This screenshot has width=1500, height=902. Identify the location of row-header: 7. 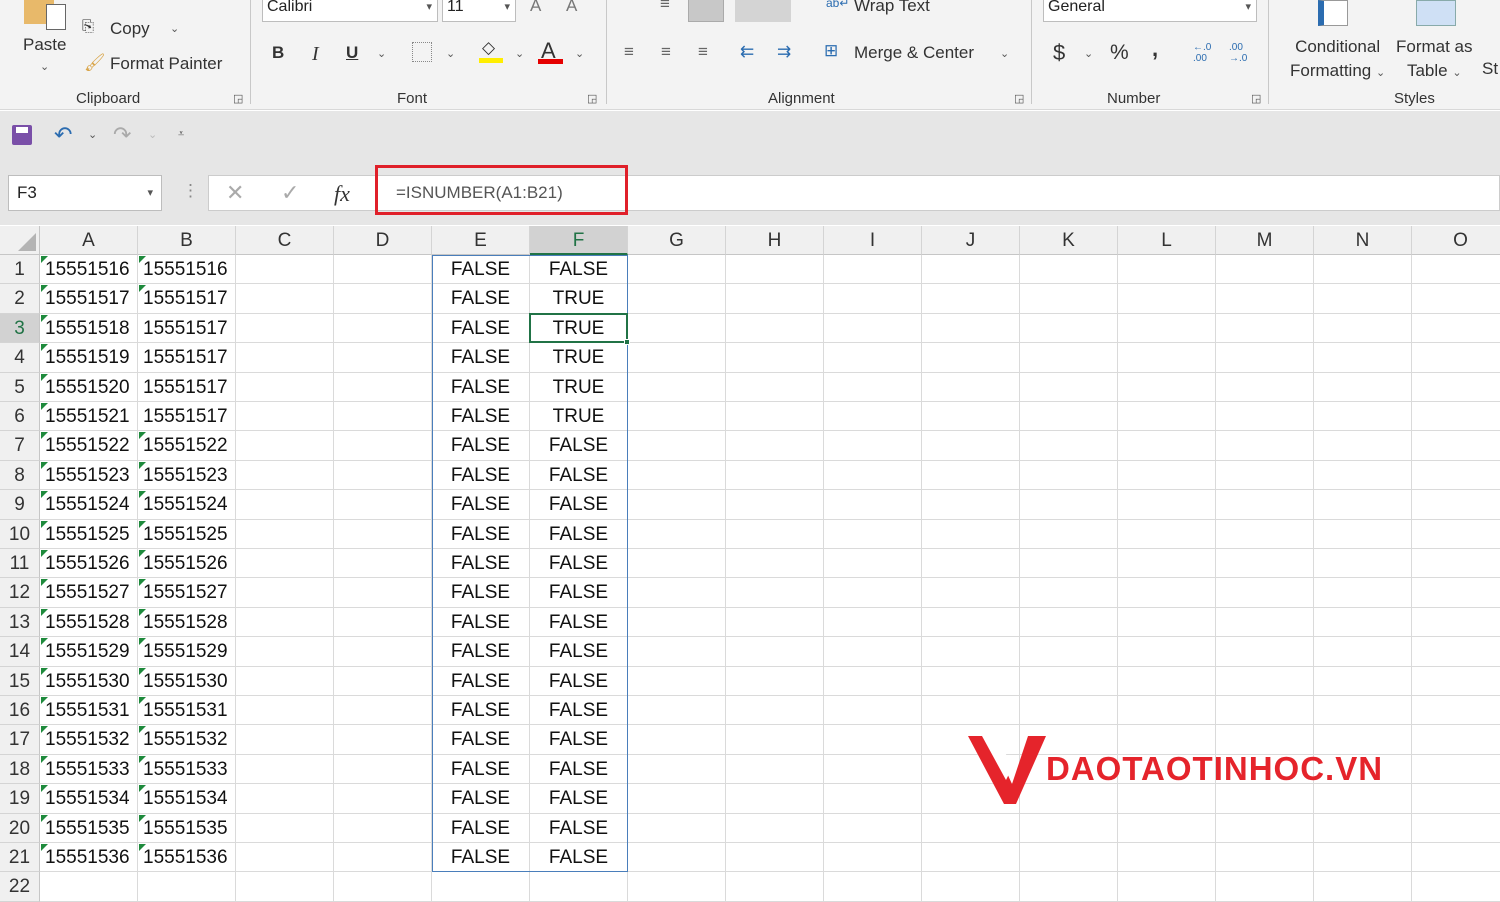
(20, 446).